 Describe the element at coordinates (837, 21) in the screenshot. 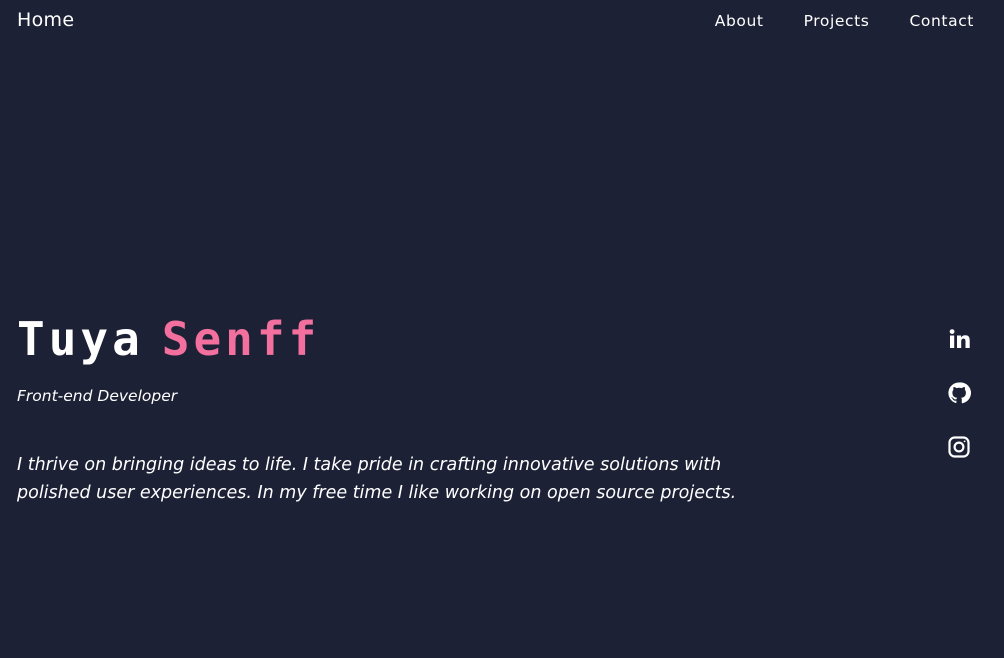

I see `nav-link-projects: Projects` at that location.